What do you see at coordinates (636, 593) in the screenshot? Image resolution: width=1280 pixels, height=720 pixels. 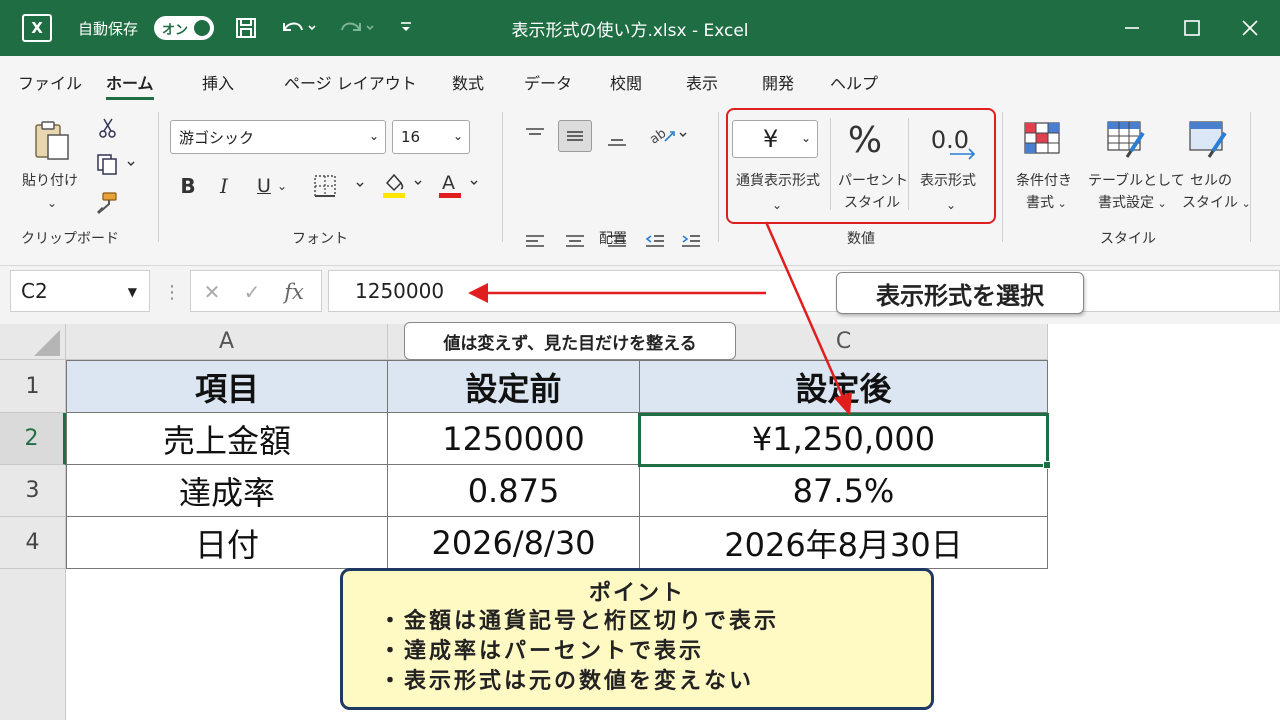 I see `point-title: ポイント` at bounding box center [636, 593].